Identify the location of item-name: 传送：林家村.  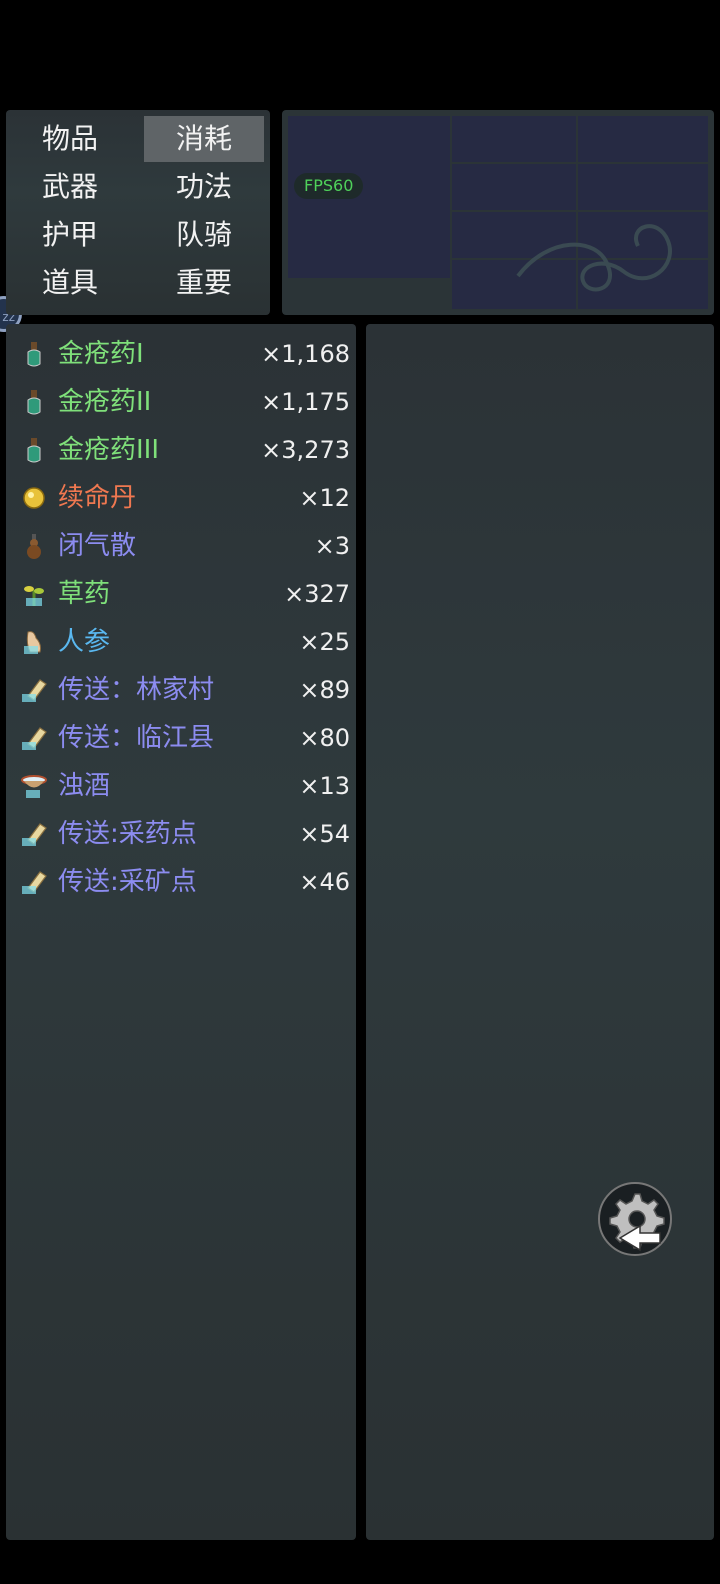
(136, 690).